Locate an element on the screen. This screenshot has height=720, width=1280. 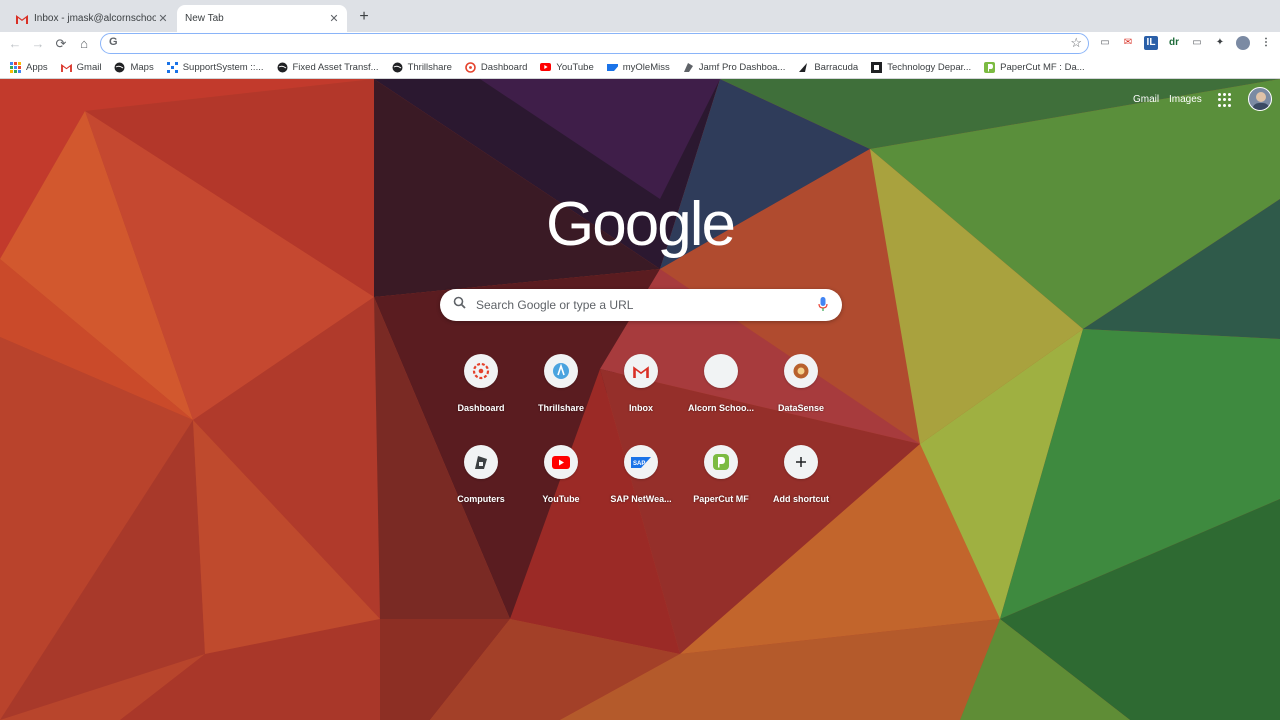
bookmark-barracuda: Barracuda is located at coordinates (828, 67).